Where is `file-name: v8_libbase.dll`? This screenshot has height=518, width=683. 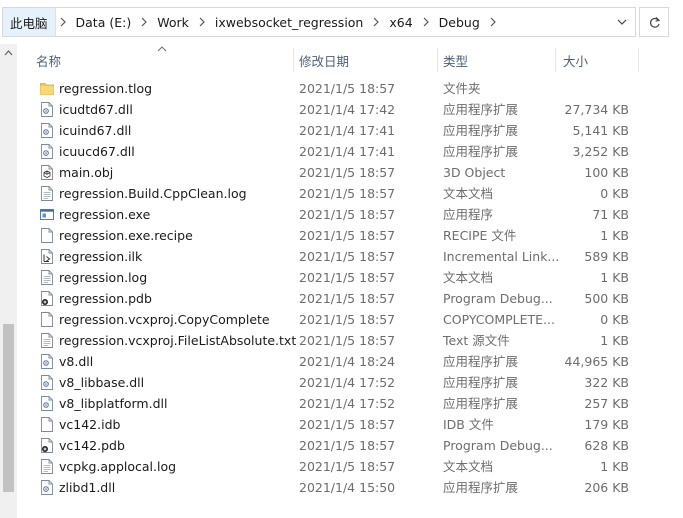
file-name: v8_libbase.dll is located at coordinates (102, 382).